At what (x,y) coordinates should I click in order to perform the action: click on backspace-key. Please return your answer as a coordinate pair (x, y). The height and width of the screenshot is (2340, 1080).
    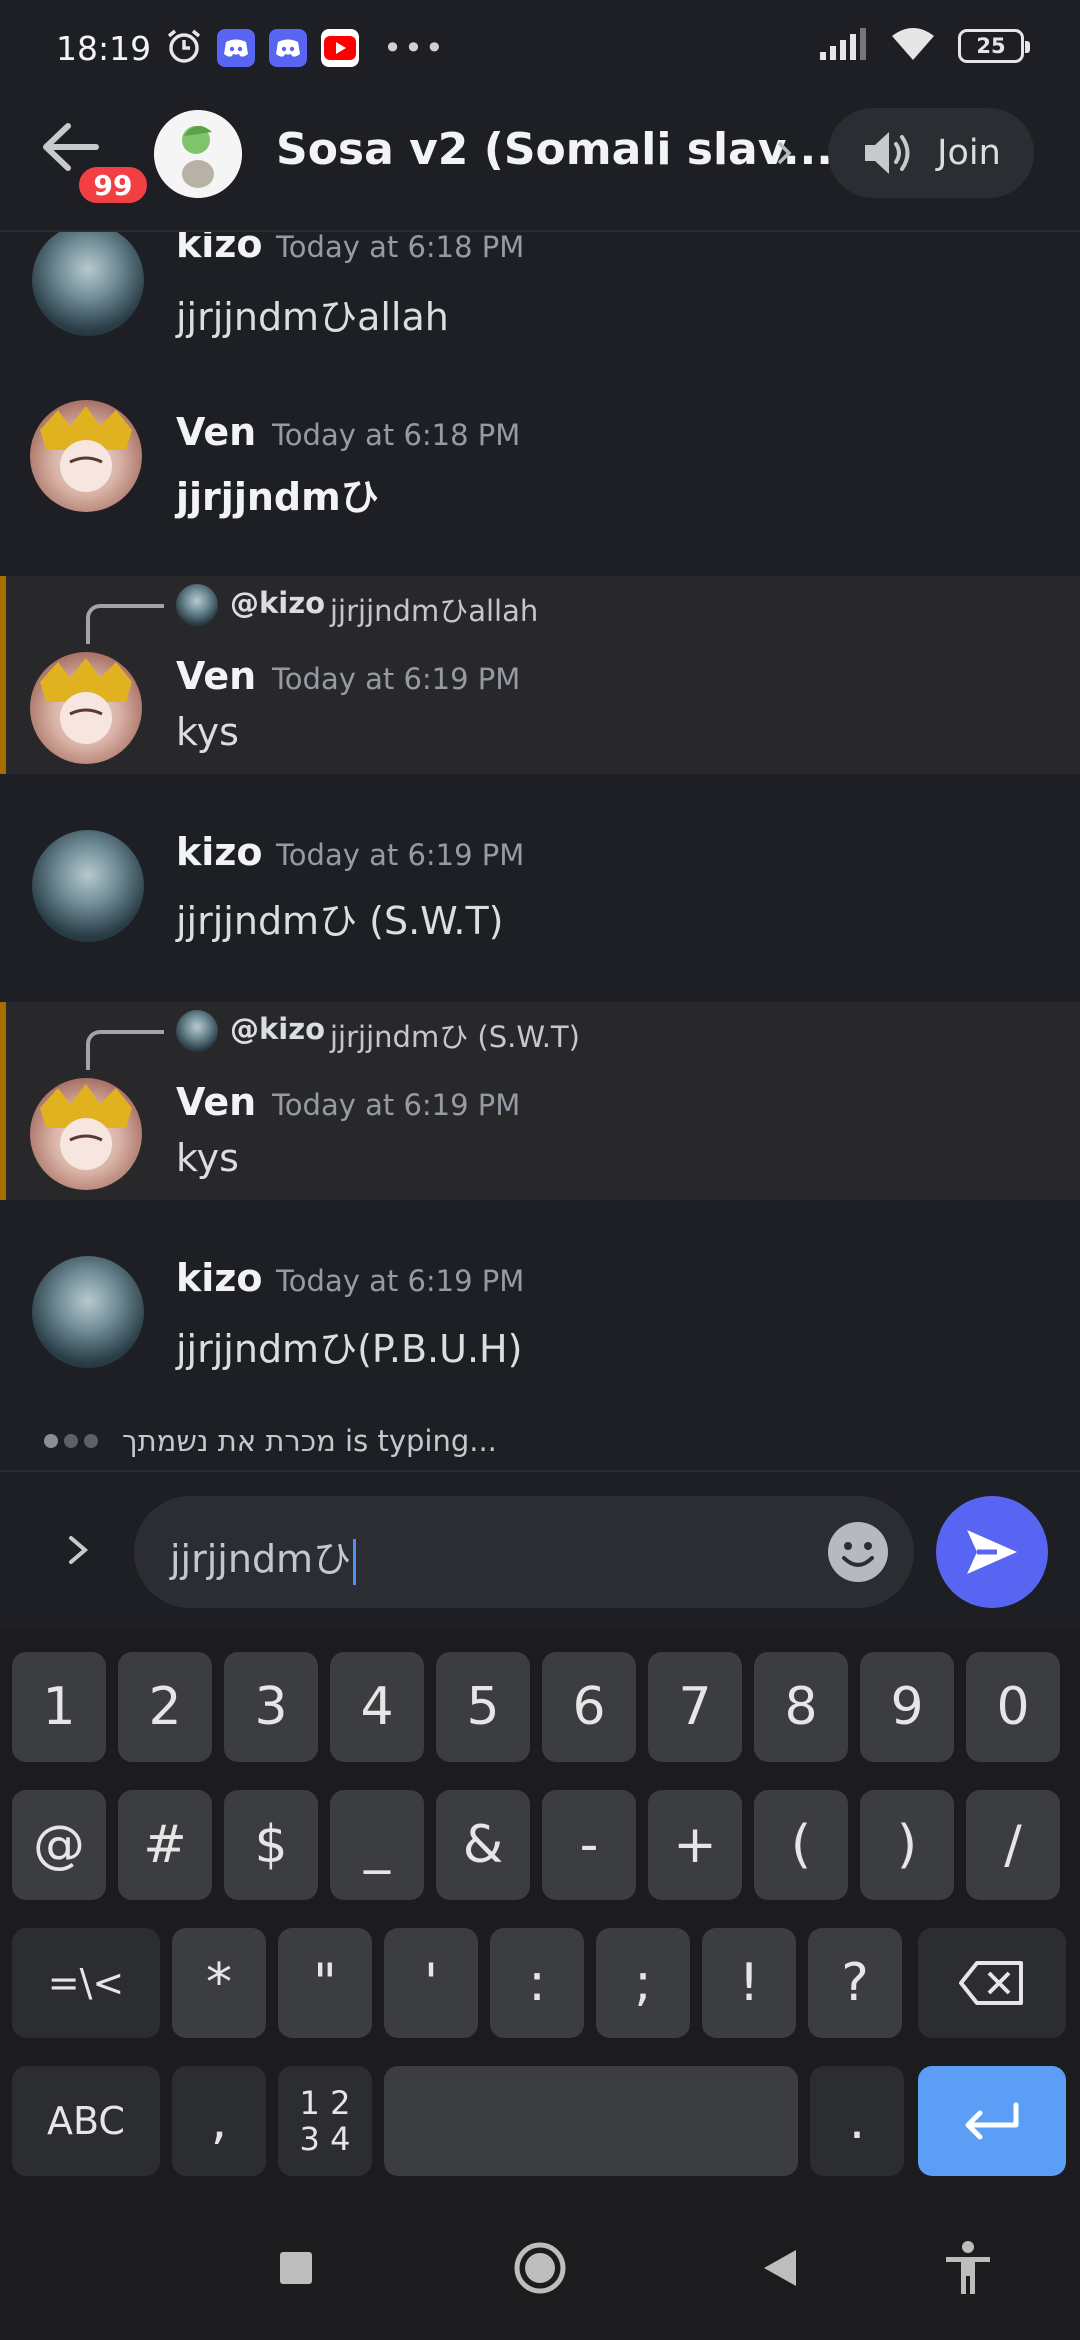
    Looking at the image, I should click on (992, 1983).